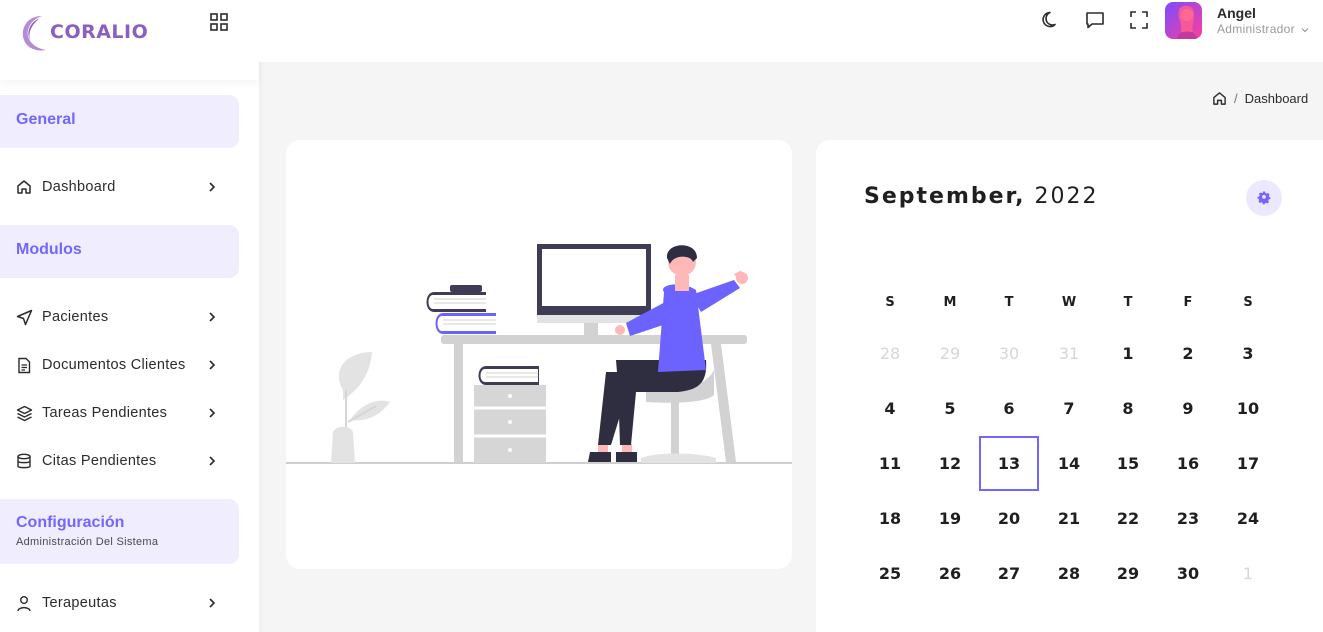  What do you see at coordinates (105, 413) in the screenshot?
I see `sidebar-item-label: Tareas Pendientes` at bounding box center [105, 413].